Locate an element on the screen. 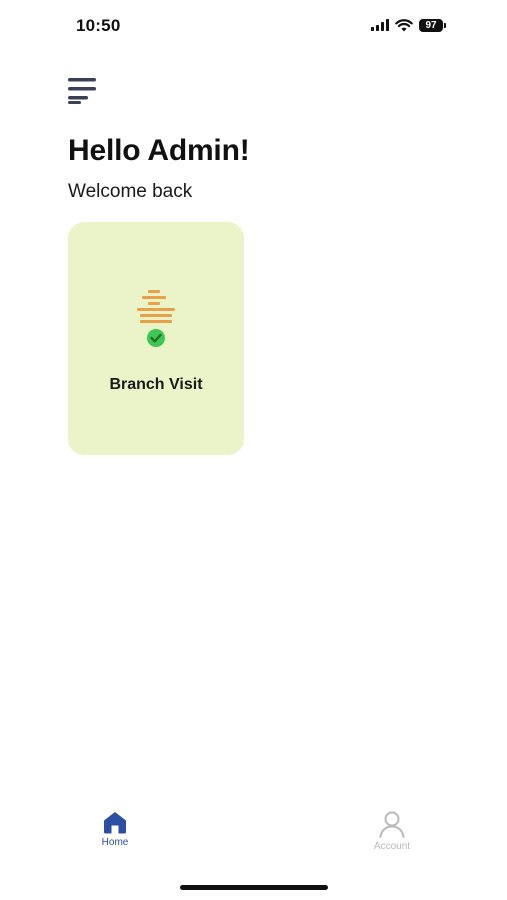 The image size is (507, 900). page-title: Hello Admin! is located at coordinates (159, 150).